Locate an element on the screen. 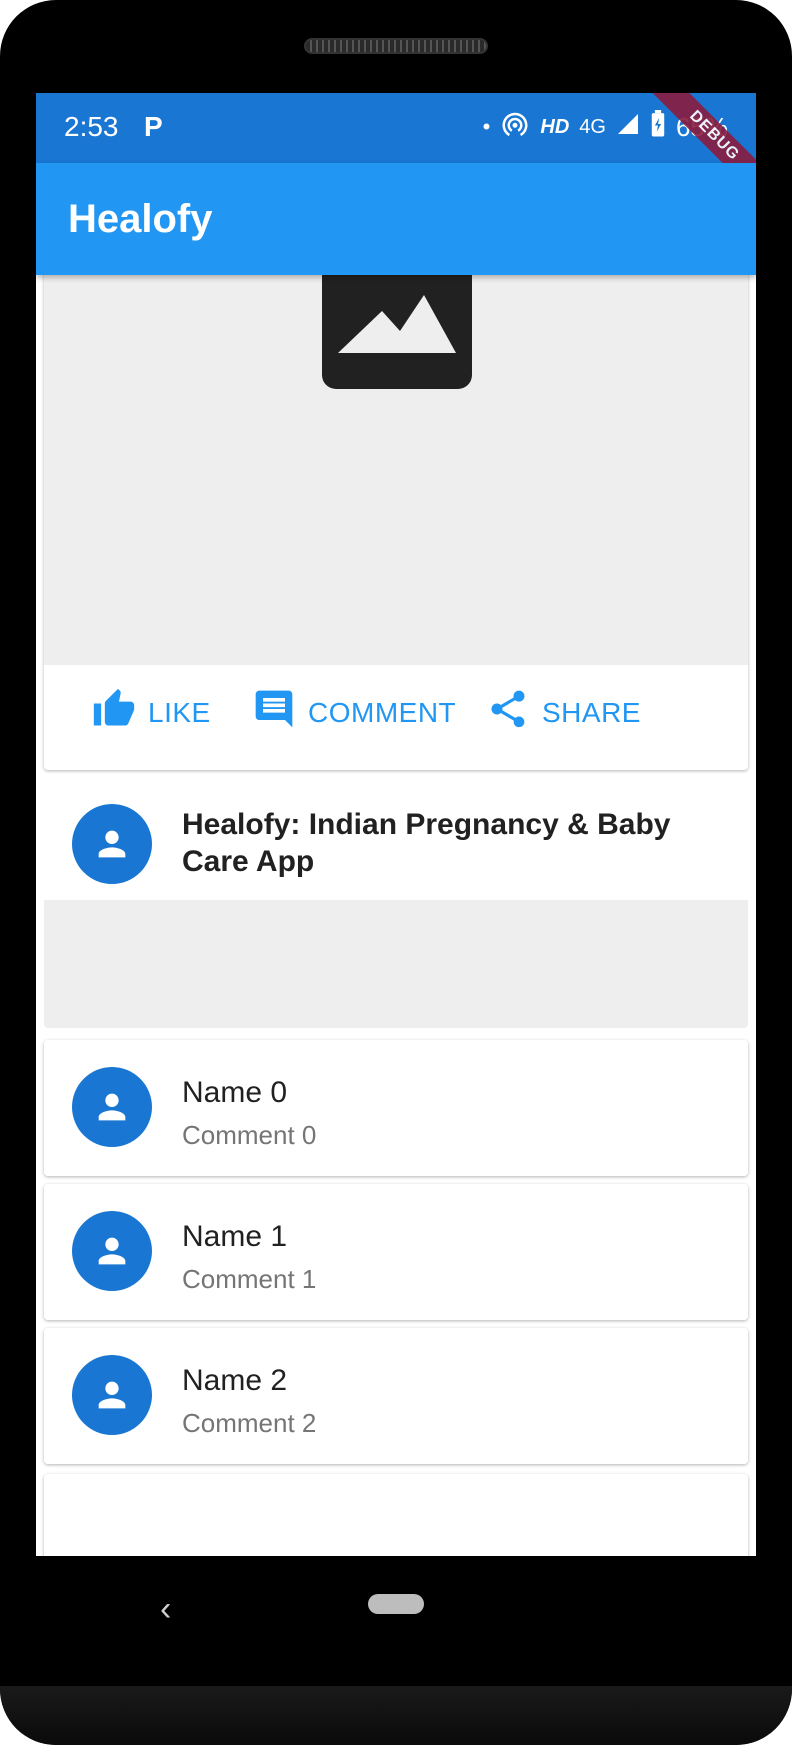 The height and width of the screenshot is (1745, 792). earpiece-speaker is located at coordinates (396, 46).